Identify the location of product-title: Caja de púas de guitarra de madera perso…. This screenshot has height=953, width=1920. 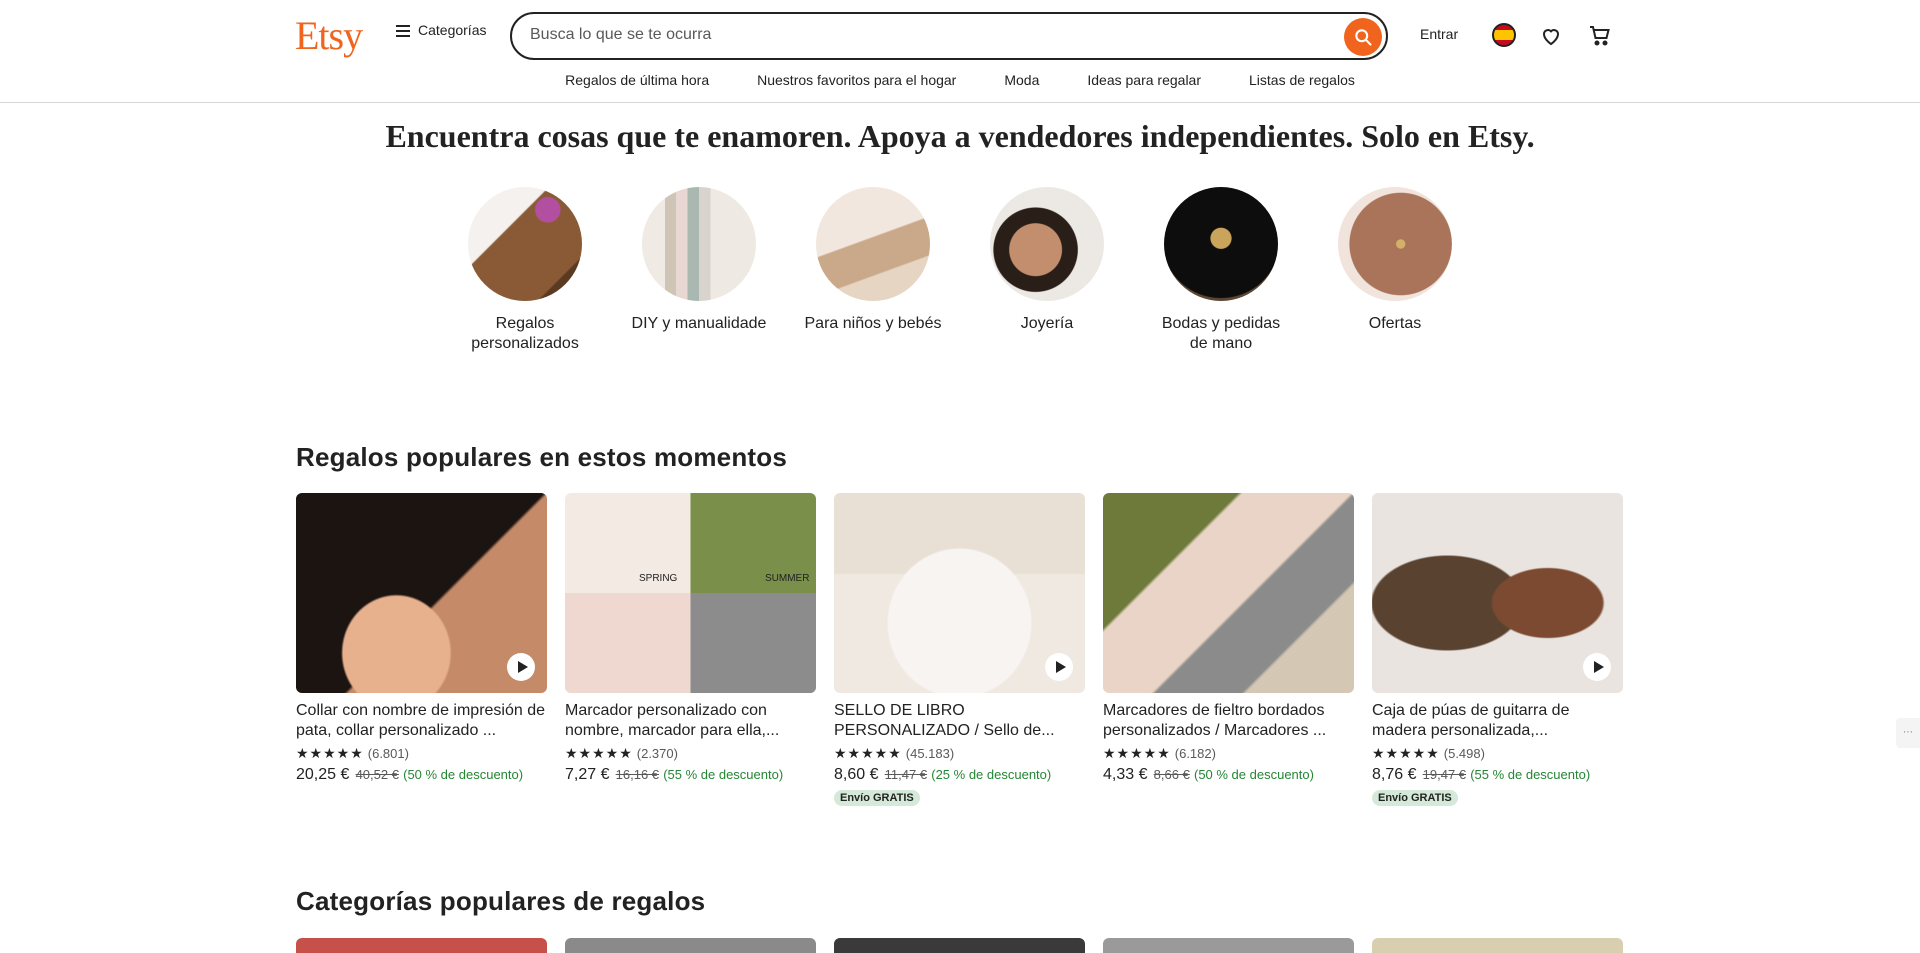
(1497, 721).